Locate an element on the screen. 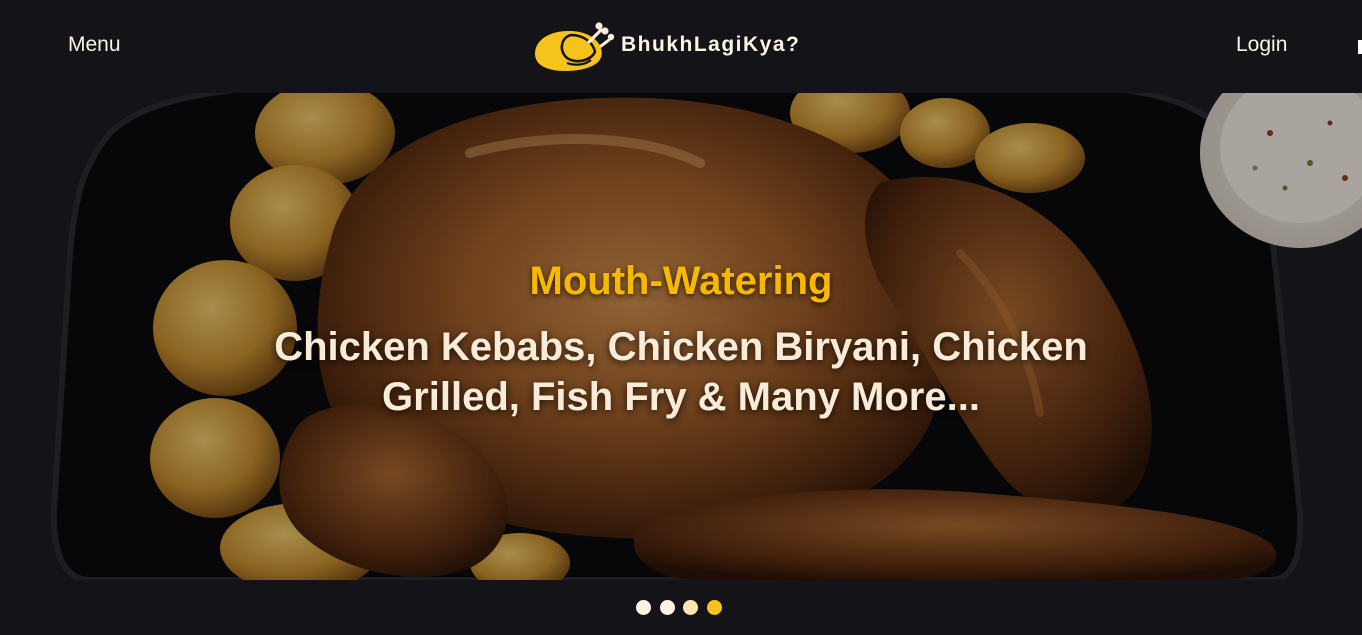 The height and width of the screenshot is (635, 1362). brand-logo-link: BhukhLagiKya? is located at coordinates (665, 45).